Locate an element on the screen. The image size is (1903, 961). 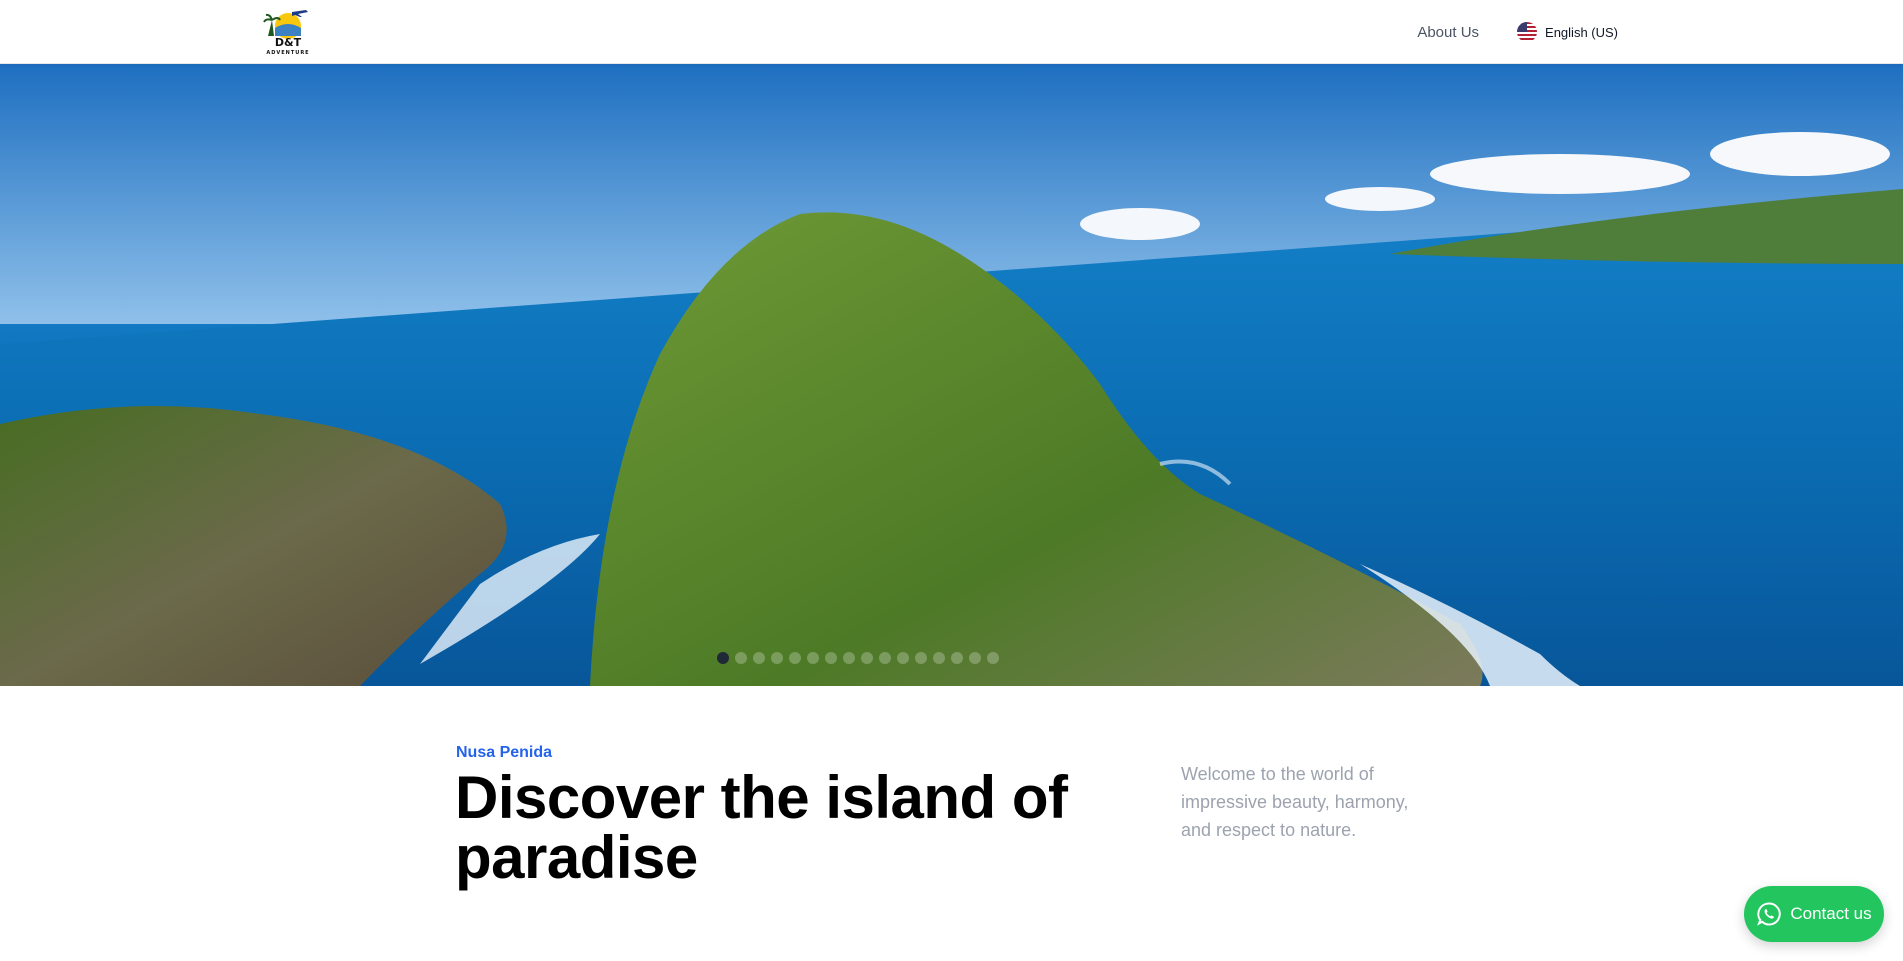
slider-dots is located at coordinates (858, 658).